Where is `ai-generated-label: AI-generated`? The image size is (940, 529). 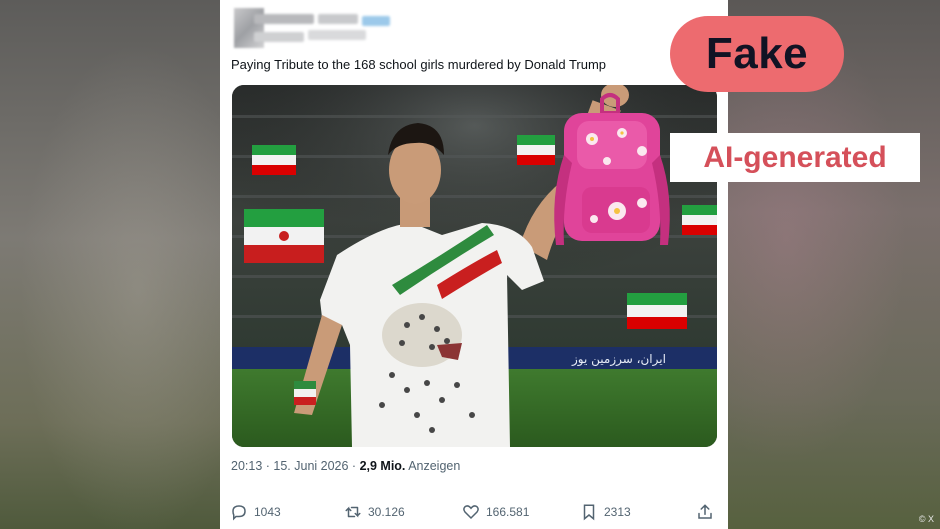
ai-generated-label: AI-generated is located at coordinates (795, 157).